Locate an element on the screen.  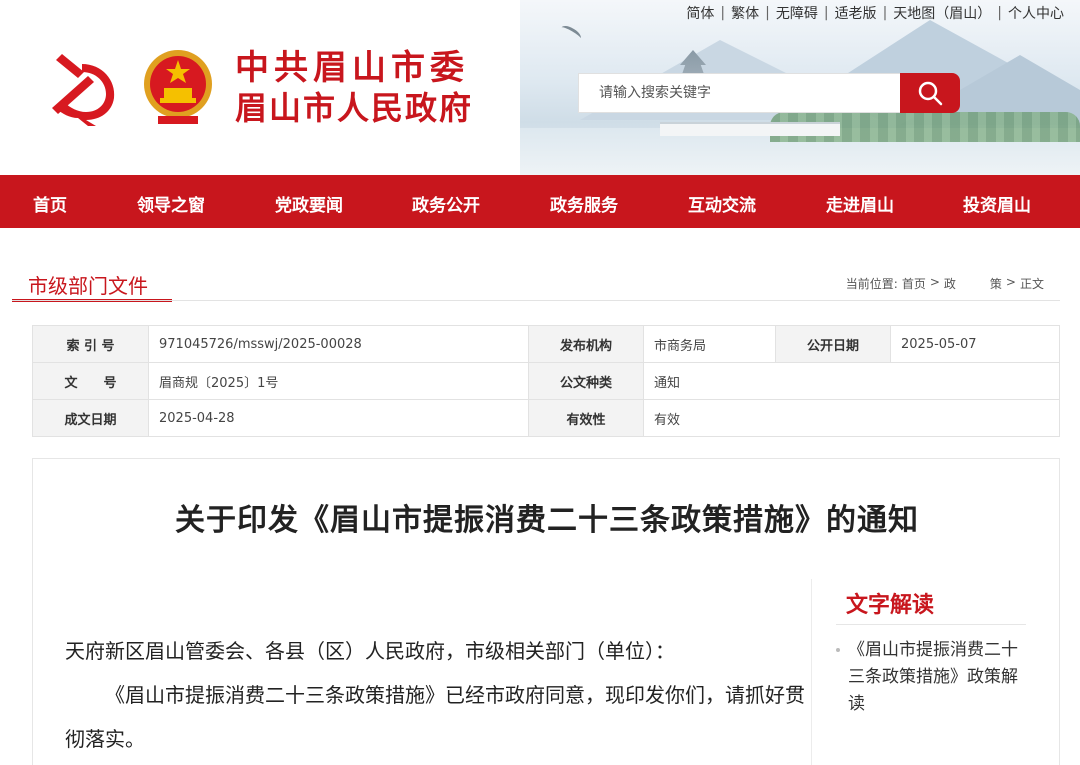
sidebar-title: 文字解读 is located at coordinates (890, 605).